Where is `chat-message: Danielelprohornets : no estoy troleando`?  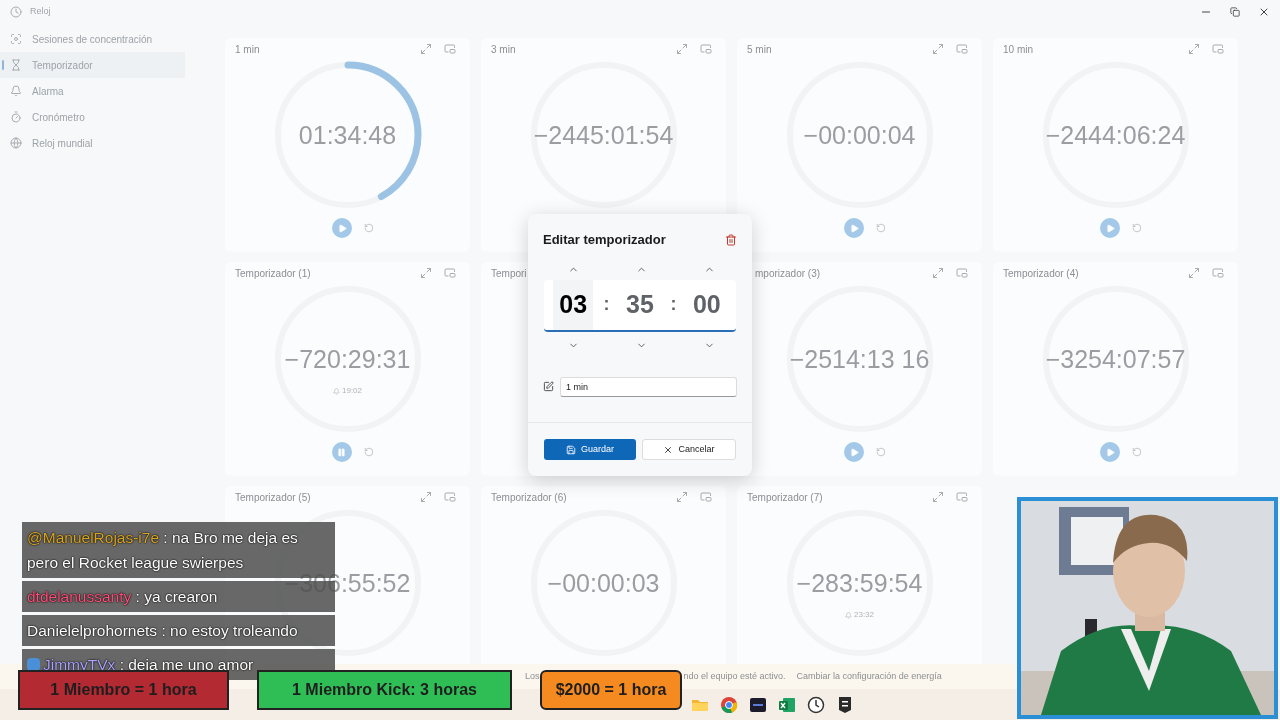
chat-message: Danielelprohornets : no estoy troleando is located at coordinates (162, 631).